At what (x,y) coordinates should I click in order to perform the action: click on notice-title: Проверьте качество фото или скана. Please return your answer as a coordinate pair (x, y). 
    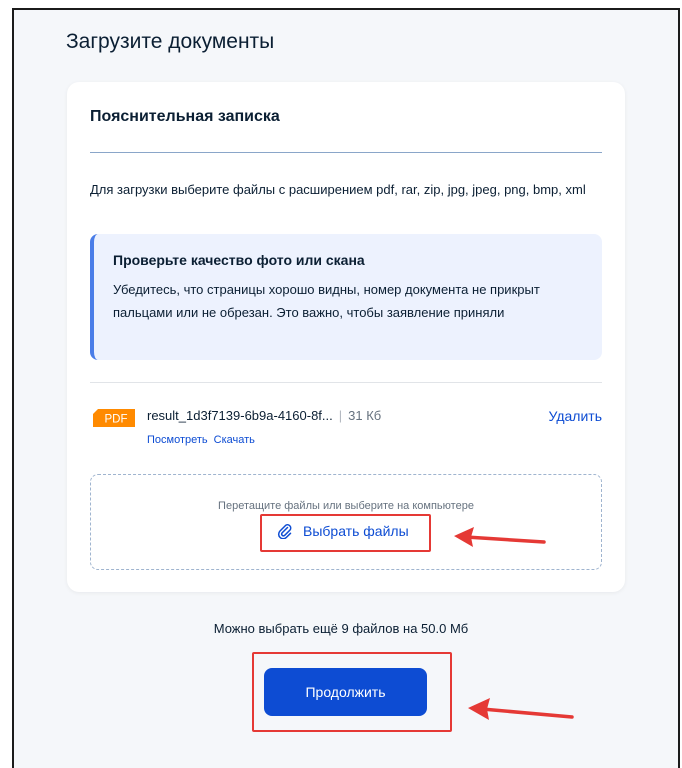
    Looking at the image, I should click on (239, 260).